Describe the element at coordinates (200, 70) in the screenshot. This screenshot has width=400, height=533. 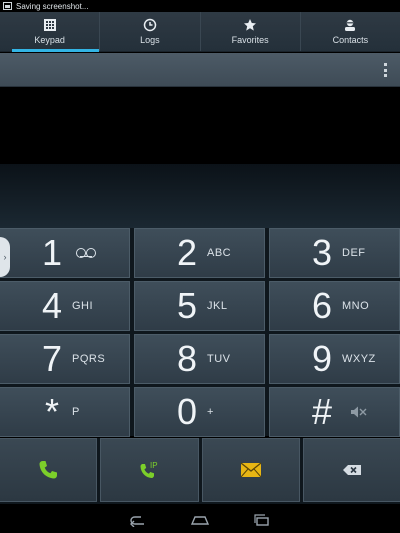
I see `action-bar` at that location.